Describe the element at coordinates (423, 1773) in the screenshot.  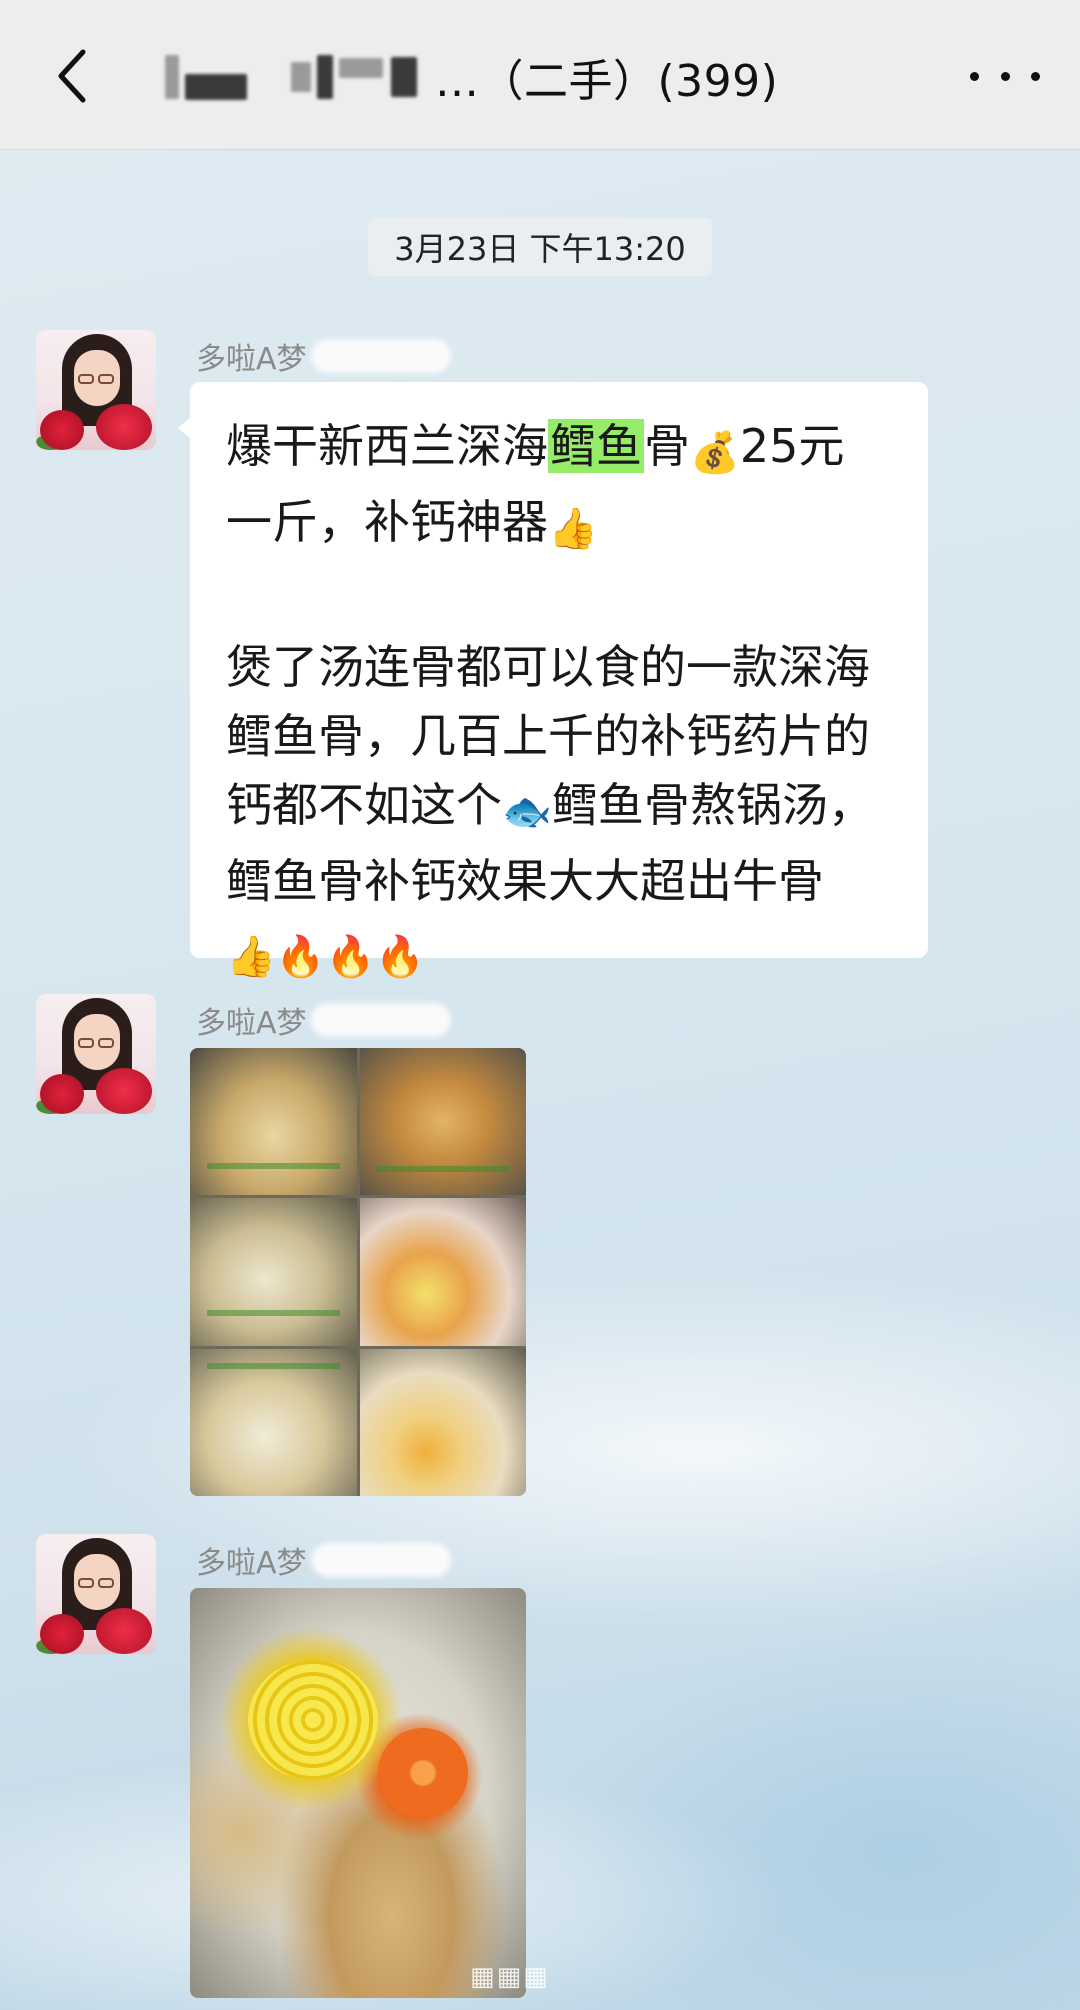
I see `carrot-shape` at that location.